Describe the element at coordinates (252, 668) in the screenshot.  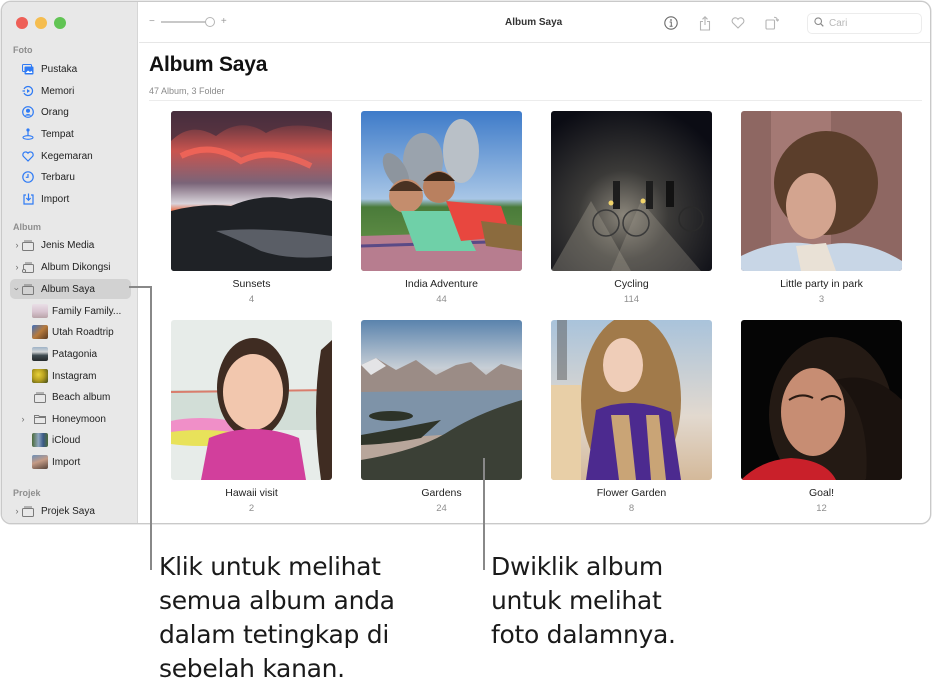
I see `callout-line: sebelah kanan.` at that location.